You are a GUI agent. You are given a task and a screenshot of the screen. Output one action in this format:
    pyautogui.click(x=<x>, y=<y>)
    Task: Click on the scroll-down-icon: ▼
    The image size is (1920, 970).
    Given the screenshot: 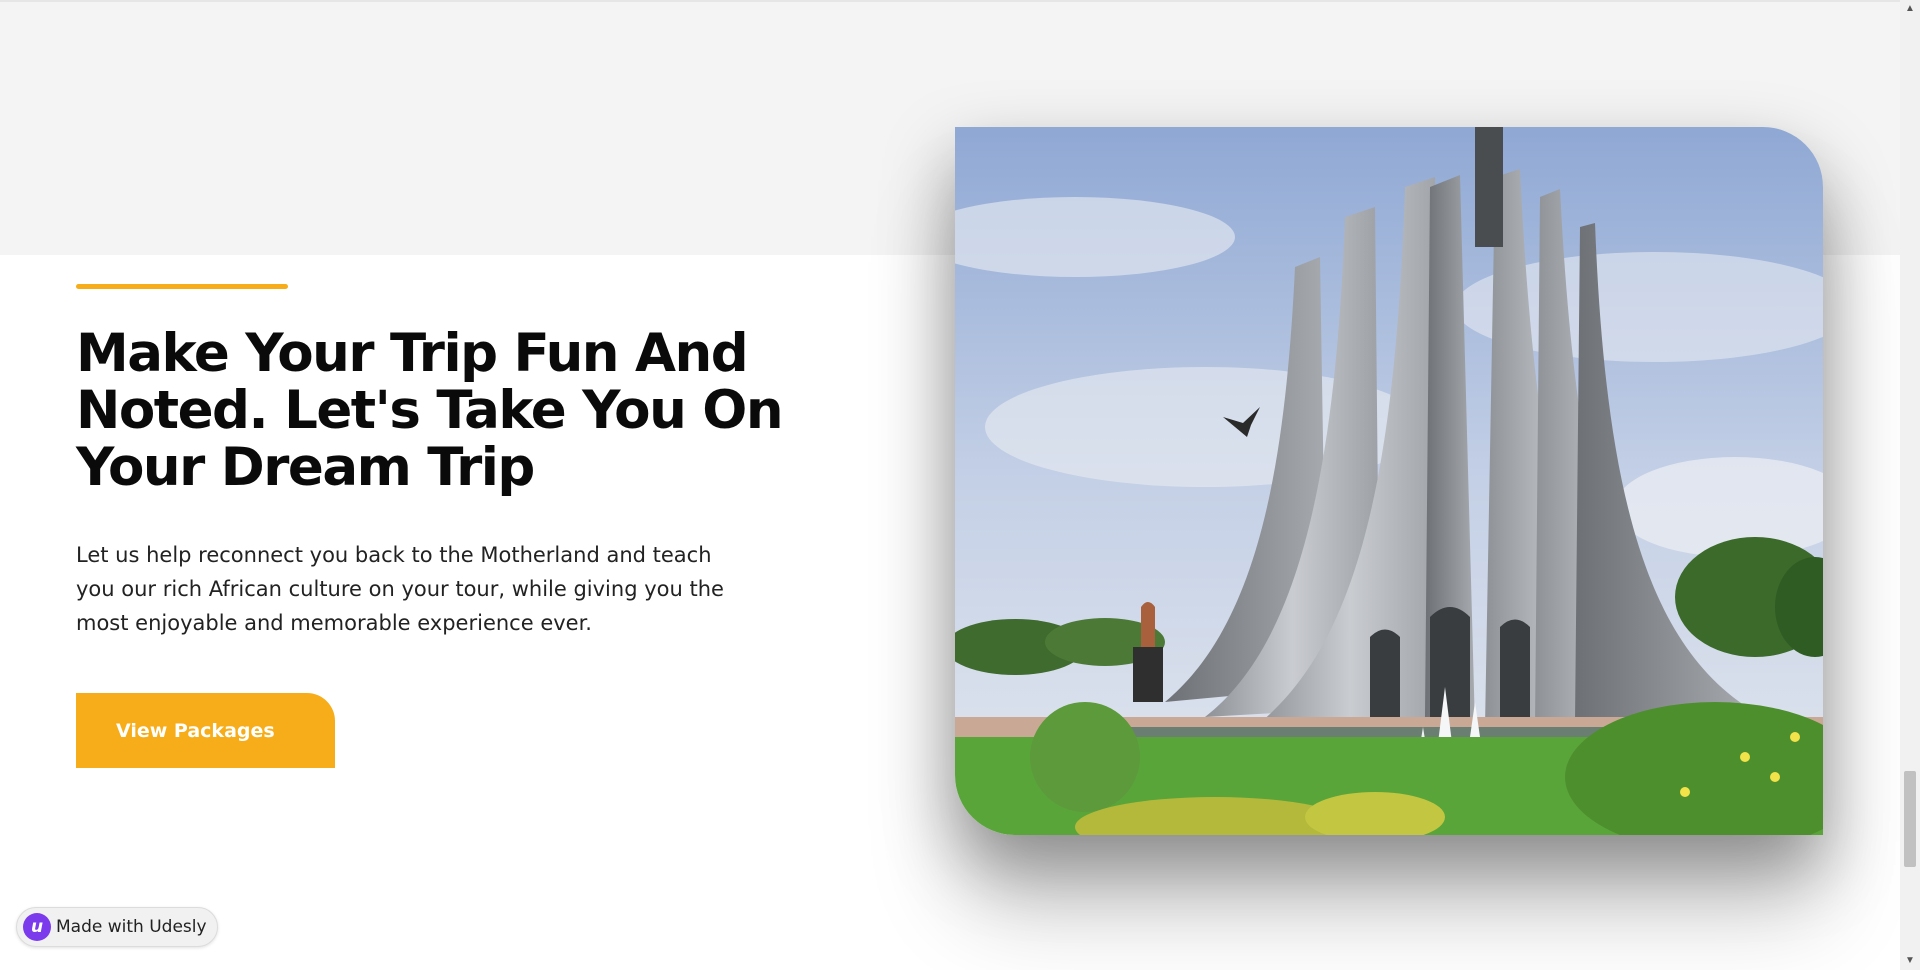 What is the action you would take?
    pyautogui.click(x=1910, y=960)
    